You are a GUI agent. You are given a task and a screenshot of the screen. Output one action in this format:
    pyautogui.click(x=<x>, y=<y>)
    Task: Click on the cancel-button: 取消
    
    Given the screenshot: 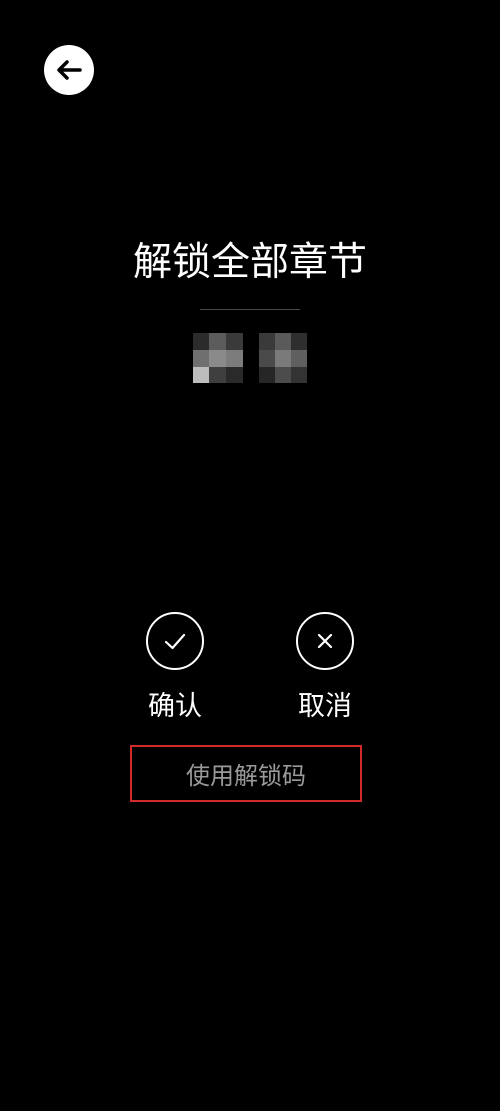 What is the action you would take?
    pyautogui.click(x=325, y=668)
    